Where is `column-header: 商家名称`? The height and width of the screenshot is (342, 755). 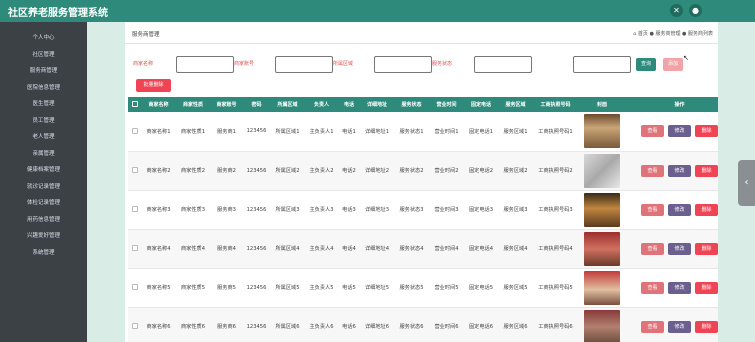
column-header: 商家名称 is located at coordinates (158, 104).